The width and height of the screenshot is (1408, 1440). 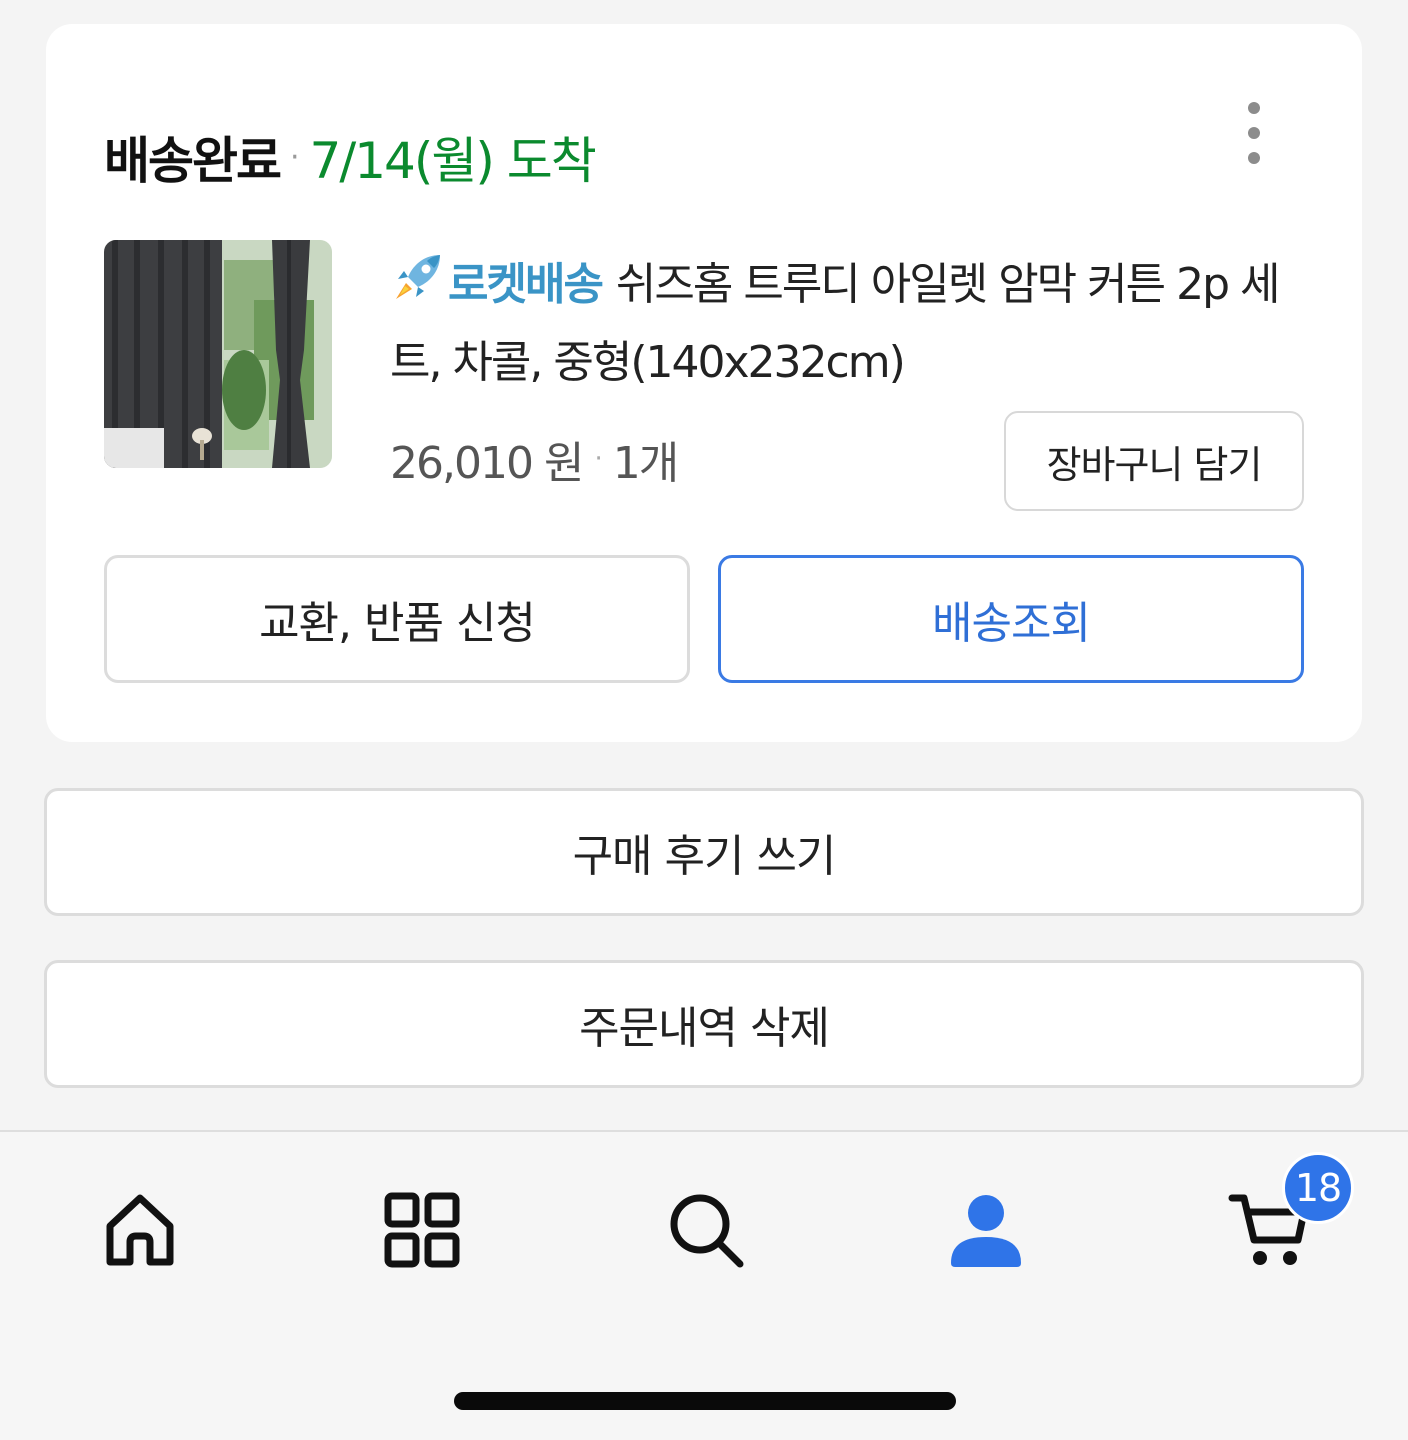 I want to click on write-review-button: 구매 후기 쓰기, so click(x=704, y=852).